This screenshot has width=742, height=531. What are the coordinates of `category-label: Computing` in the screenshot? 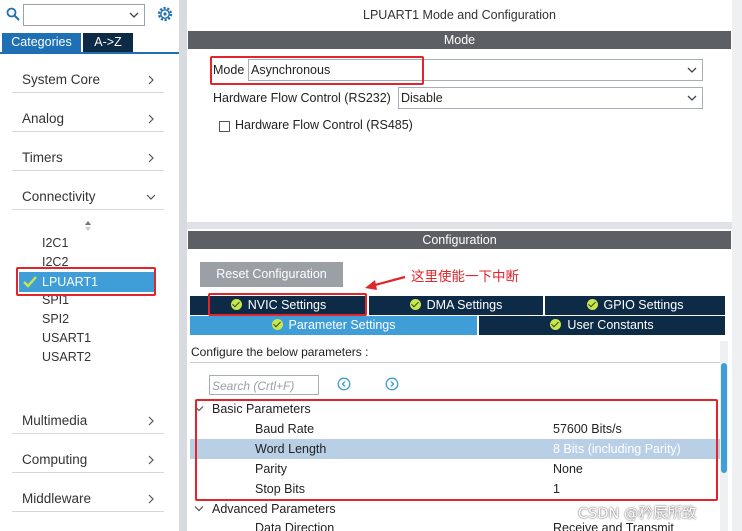 It's located at (55, 459).